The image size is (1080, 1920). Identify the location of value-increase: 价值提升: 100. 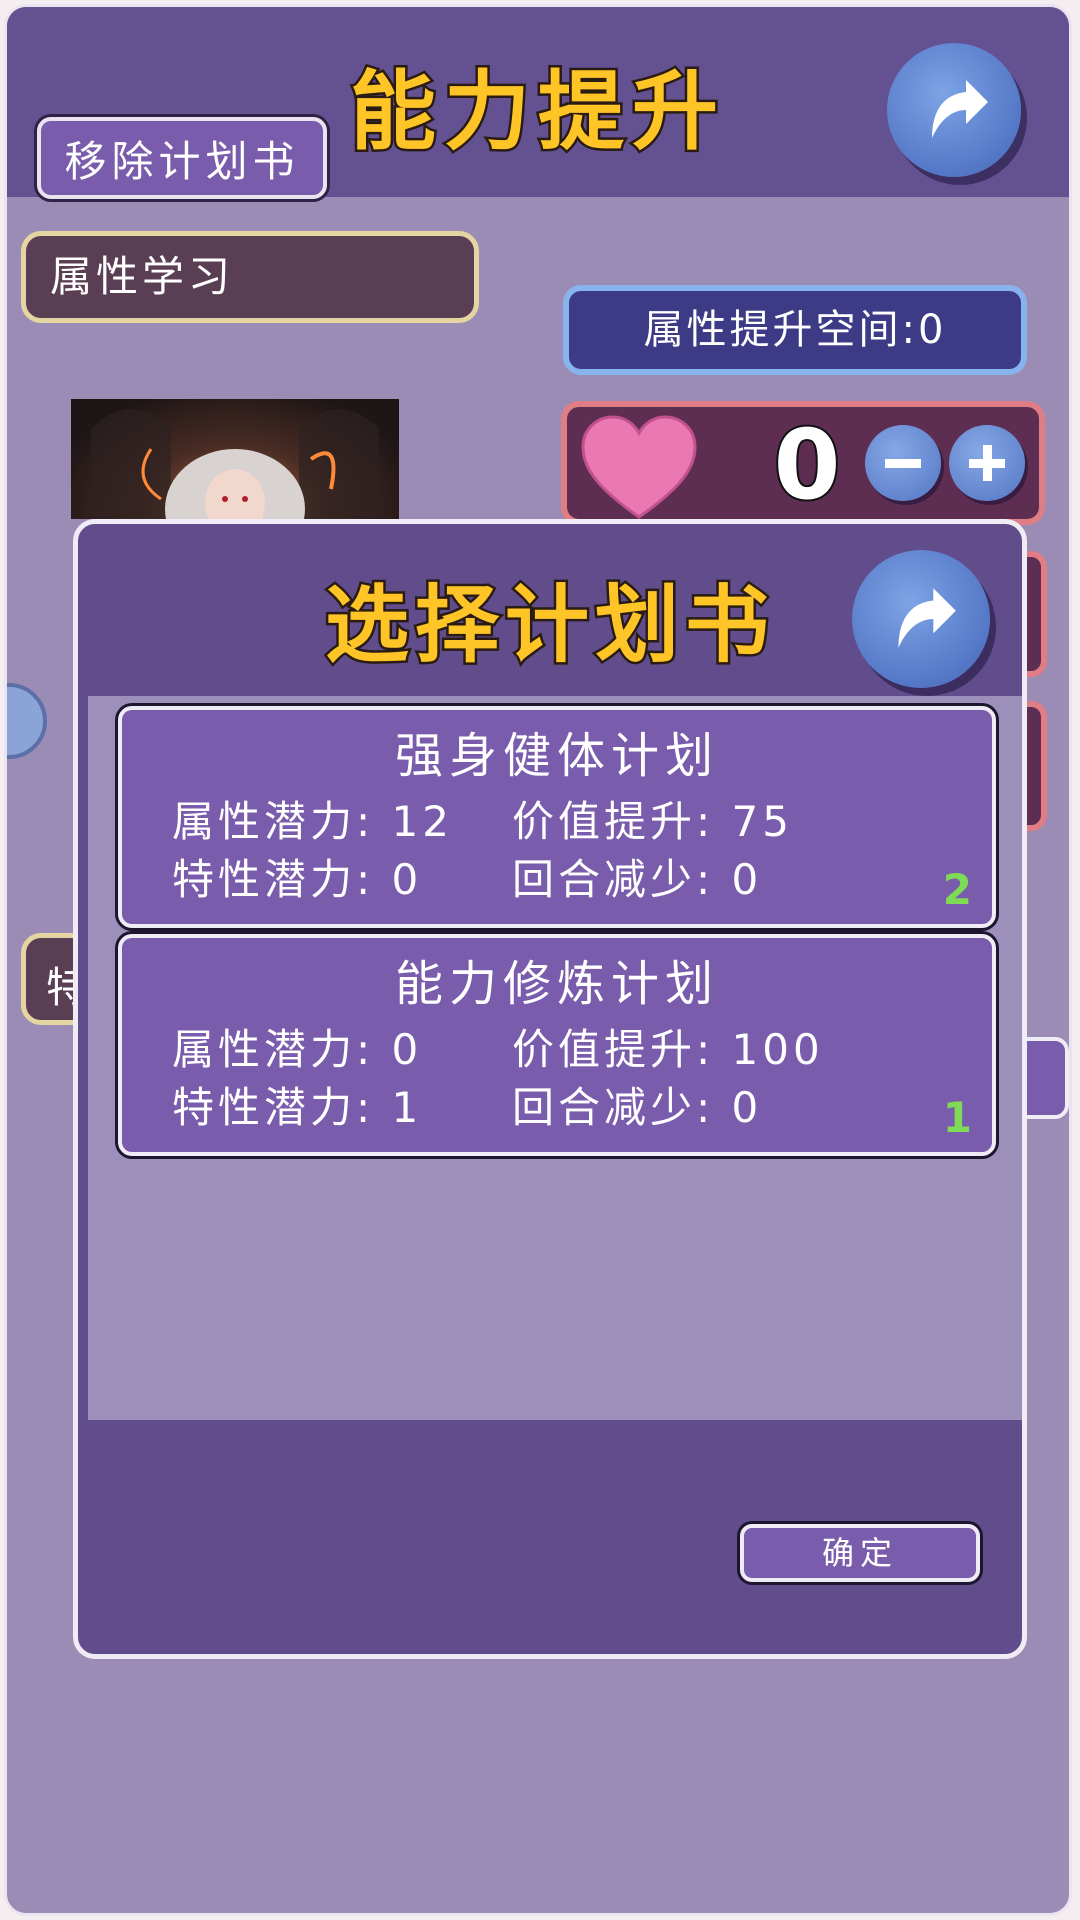
(668, 1049).